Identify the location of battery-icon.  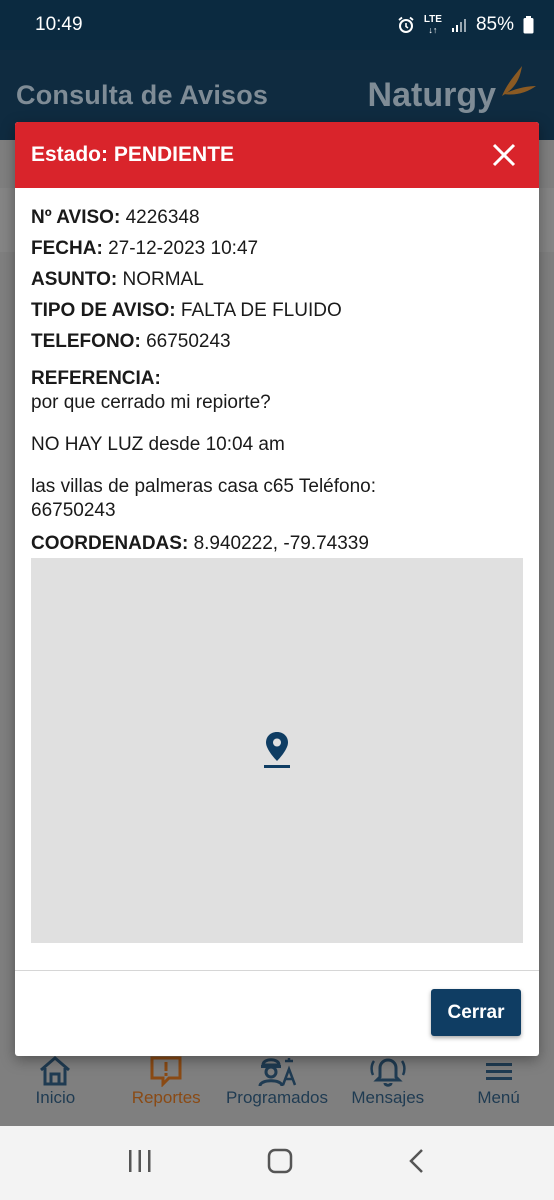
(528, 25).